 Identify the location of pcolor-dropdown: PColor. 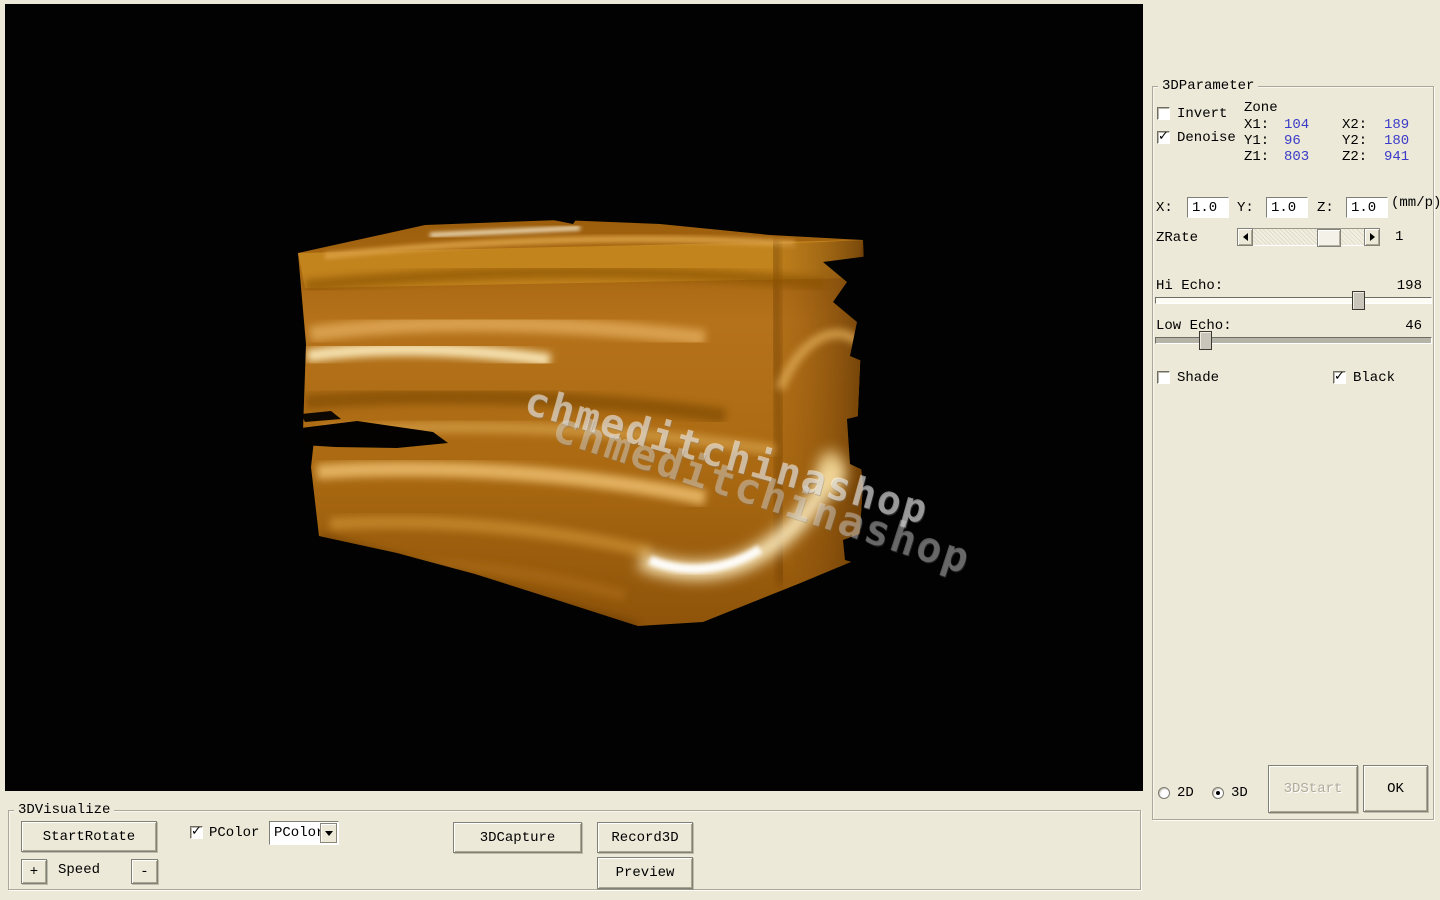
(304, 833).